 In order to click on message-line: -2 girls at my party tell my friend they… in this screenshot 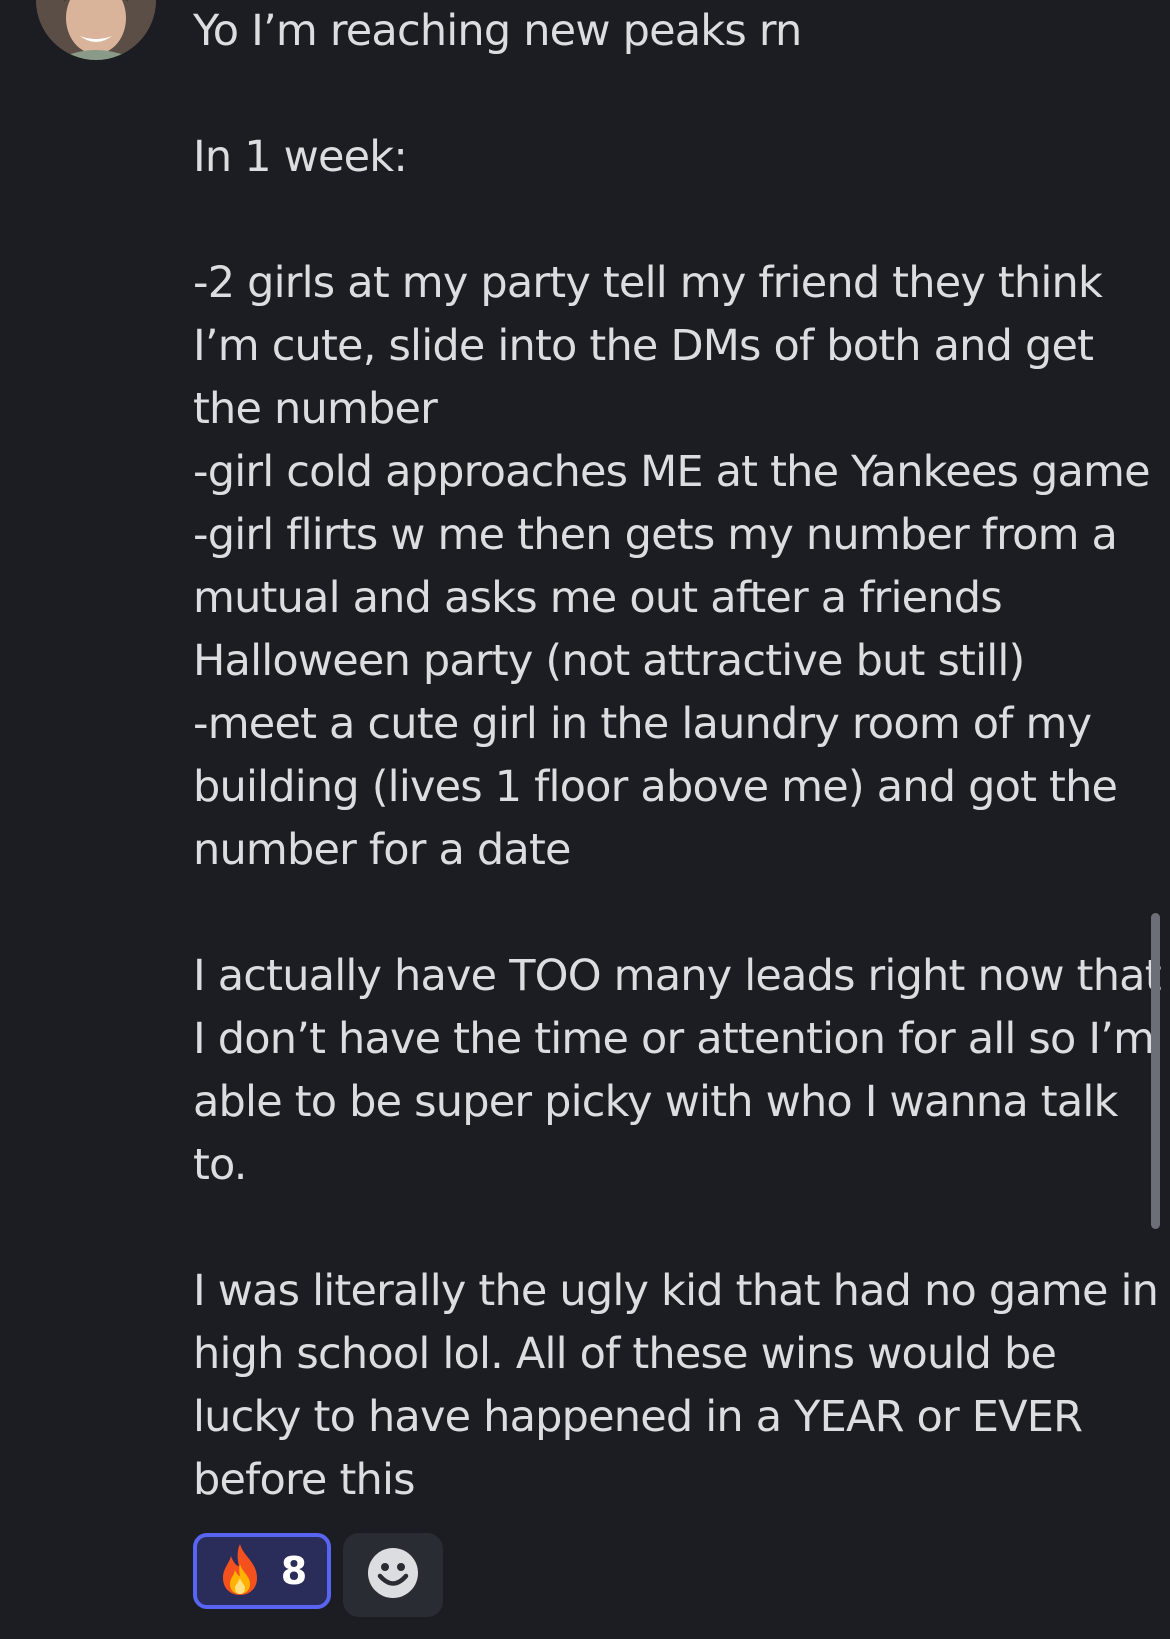, I will do `click(648, 283)`.